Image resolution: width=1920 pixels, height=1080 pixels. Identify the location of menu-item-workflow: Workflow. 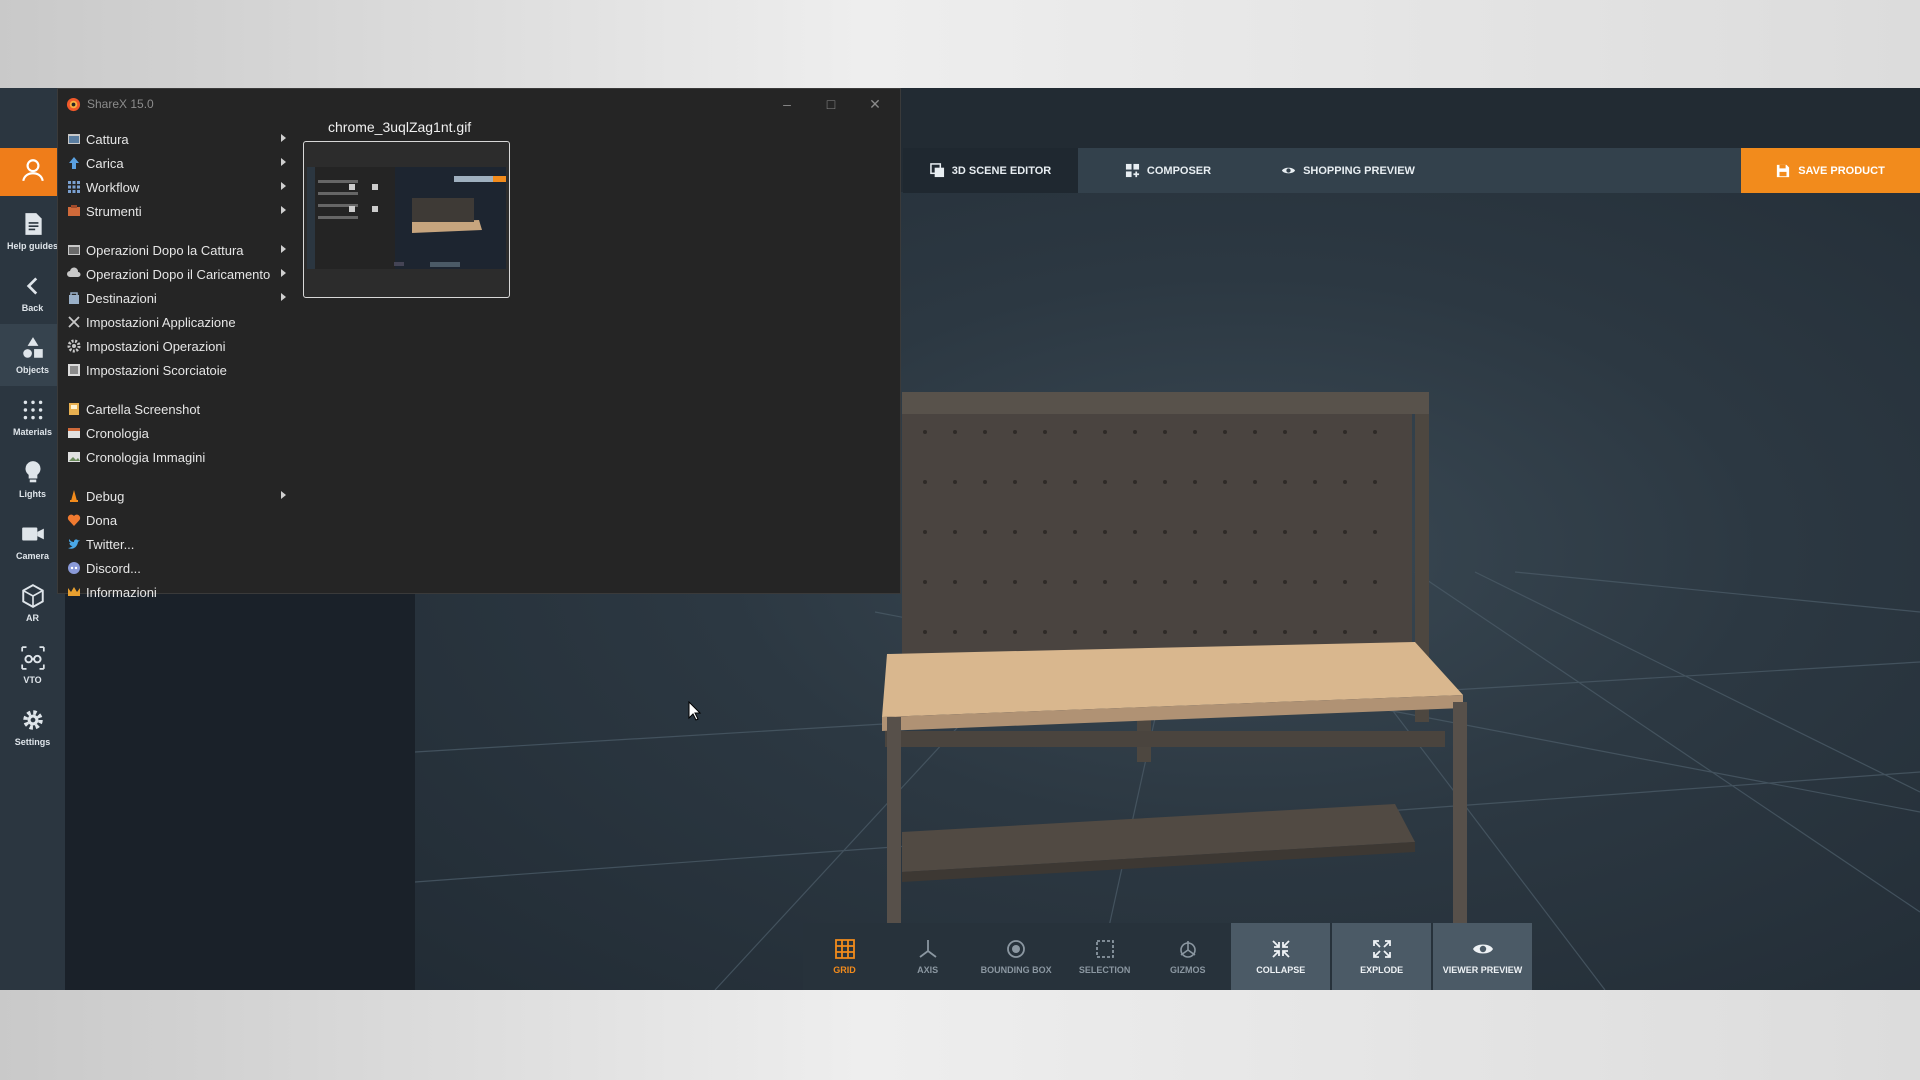
(173, 187).